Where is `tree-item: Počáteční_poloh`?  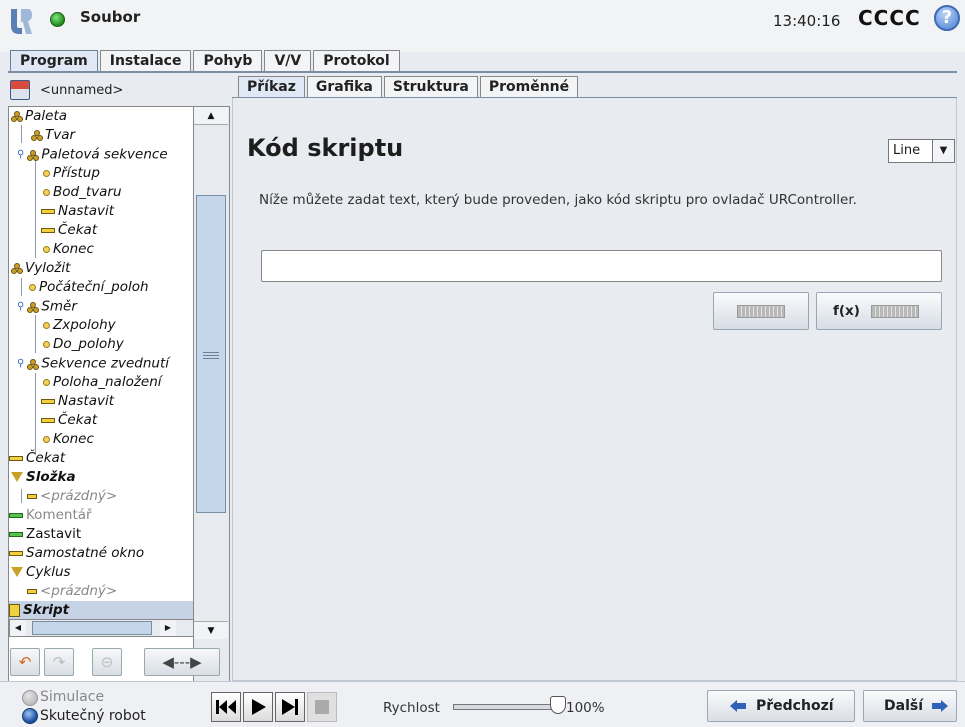 tree-item: Počáteční_poloh is located at coordinates (89, 287).